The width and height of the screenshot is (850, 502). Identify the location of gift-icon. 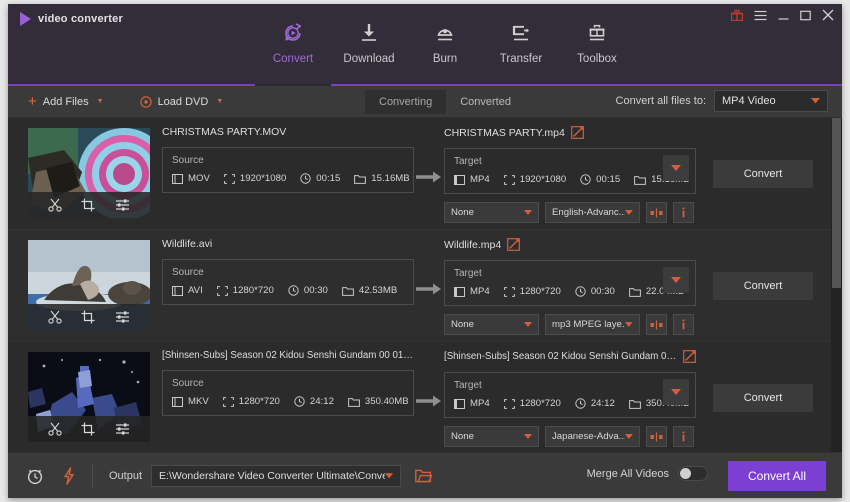
(737, 15).